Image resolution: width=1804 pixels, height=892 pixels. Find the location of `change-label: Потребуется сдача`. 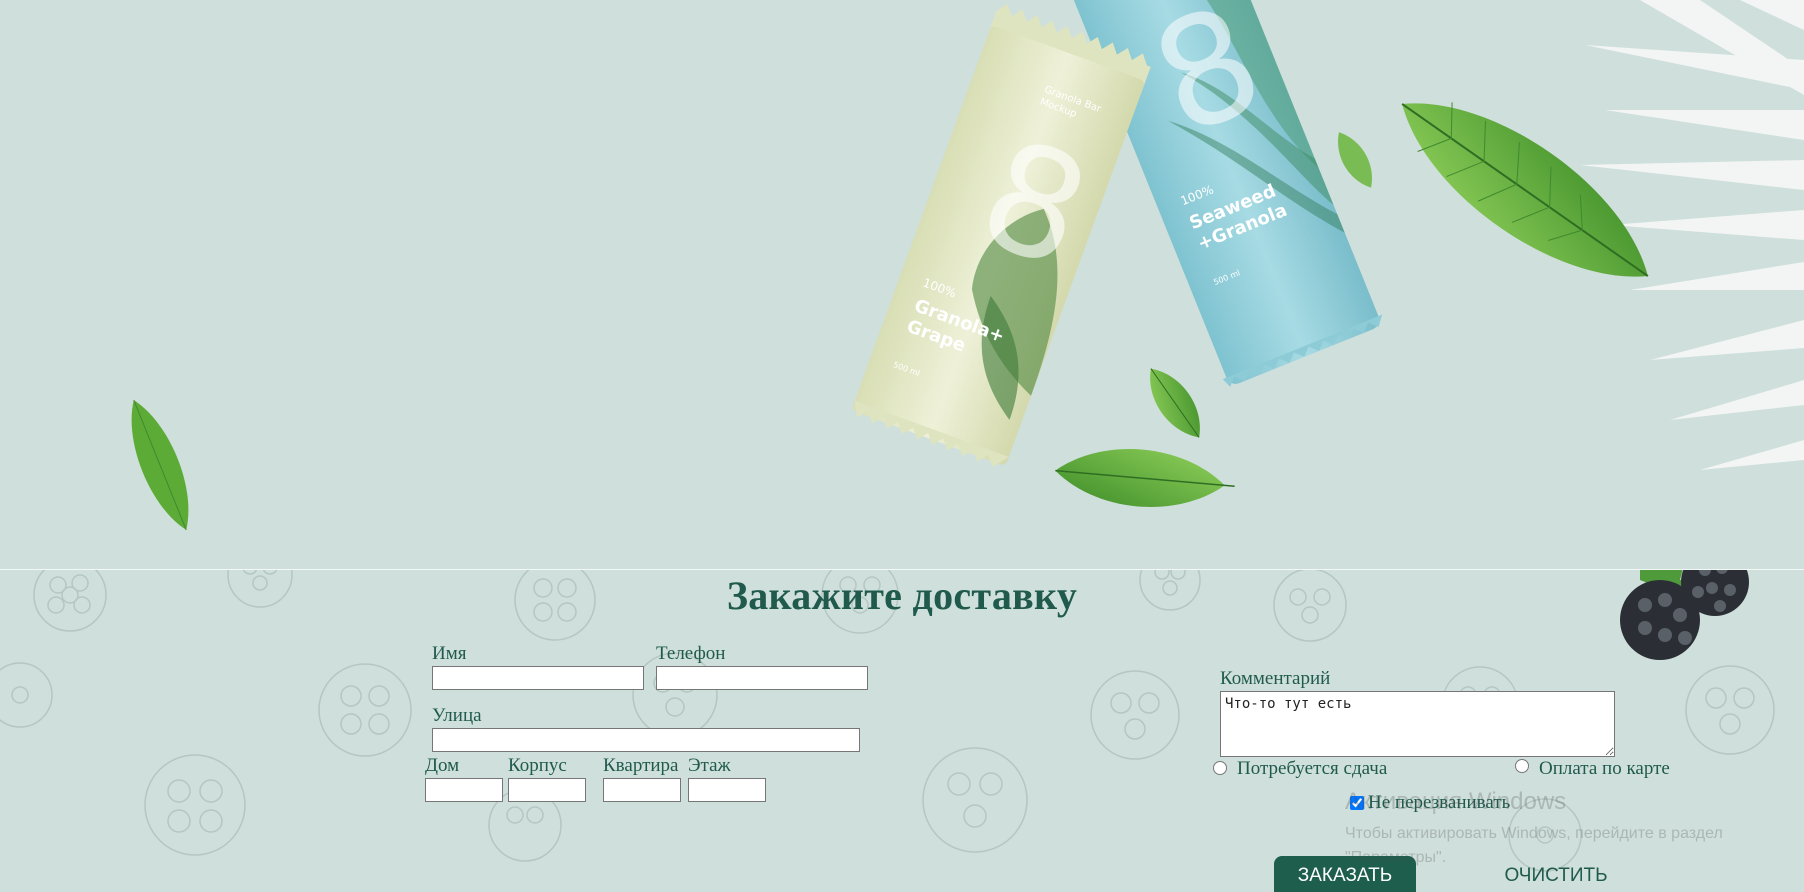

change-label: Потребуется сдача is located at coordinates (1312, 769).